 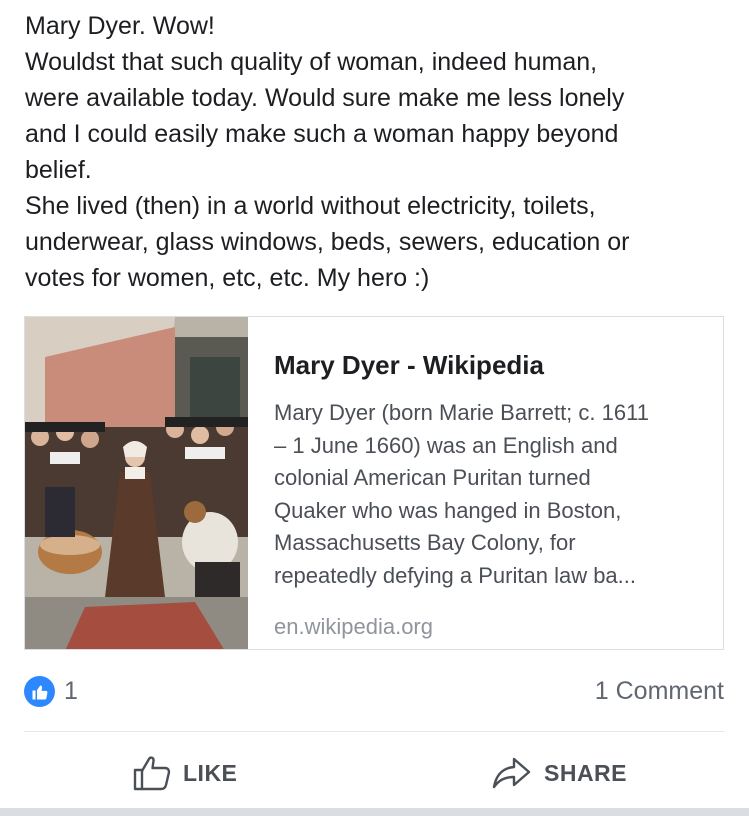 What do you see at coordinates (136, 483) in the screenshot?
I see `painting-thumbnail` at bounding box center [136, 483].